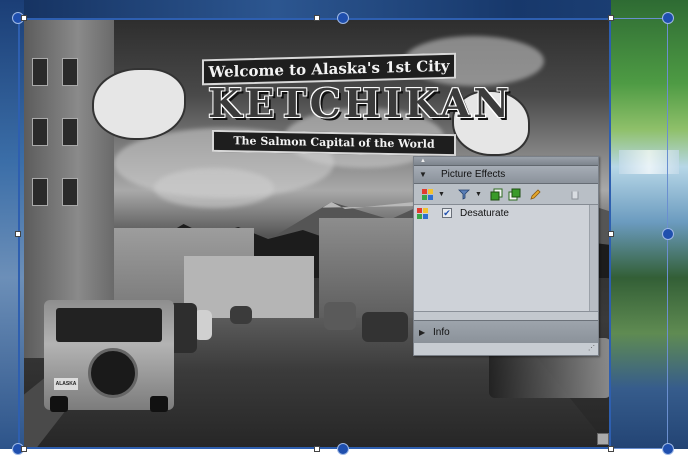 The image size is (688, 463). I want to click on disclosure-triangle-icon: ▶, so click(423, 332).